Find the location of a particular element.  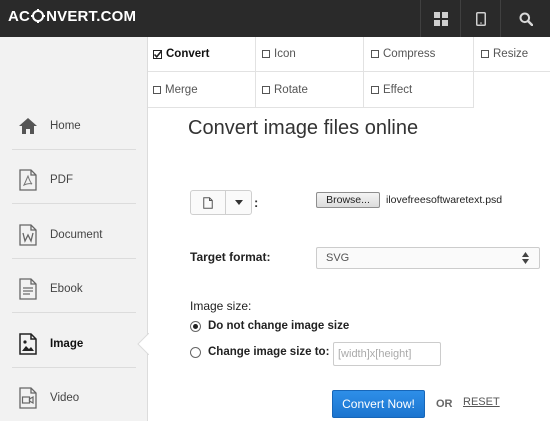

tab-label: Convert is located at coordinates (188, 54).